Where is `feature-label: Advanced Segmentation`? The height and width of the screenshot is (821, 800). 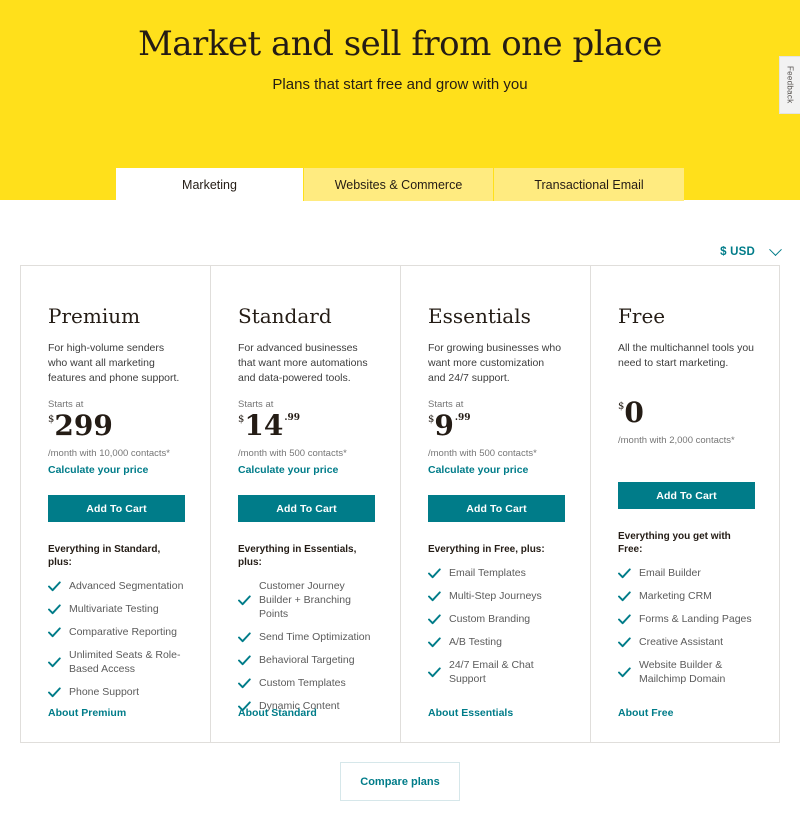
feature-label: Advanced Segmentation is located at coordinates (126, 586).